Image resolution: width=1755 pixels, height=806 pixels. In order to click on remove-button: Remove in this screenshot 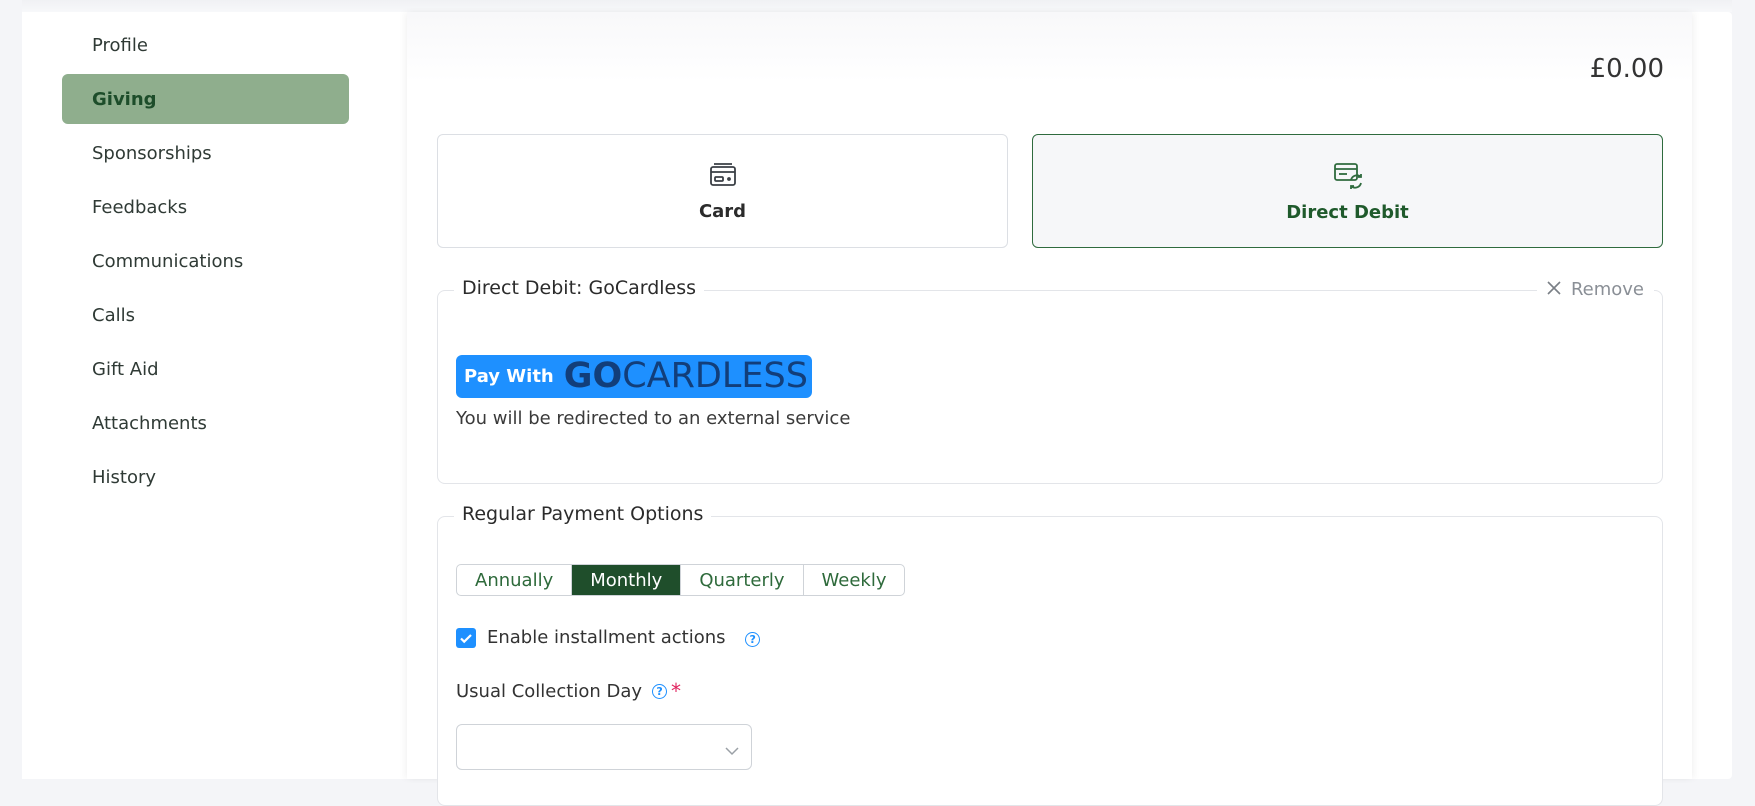, I will do `click(1595, 289)`.